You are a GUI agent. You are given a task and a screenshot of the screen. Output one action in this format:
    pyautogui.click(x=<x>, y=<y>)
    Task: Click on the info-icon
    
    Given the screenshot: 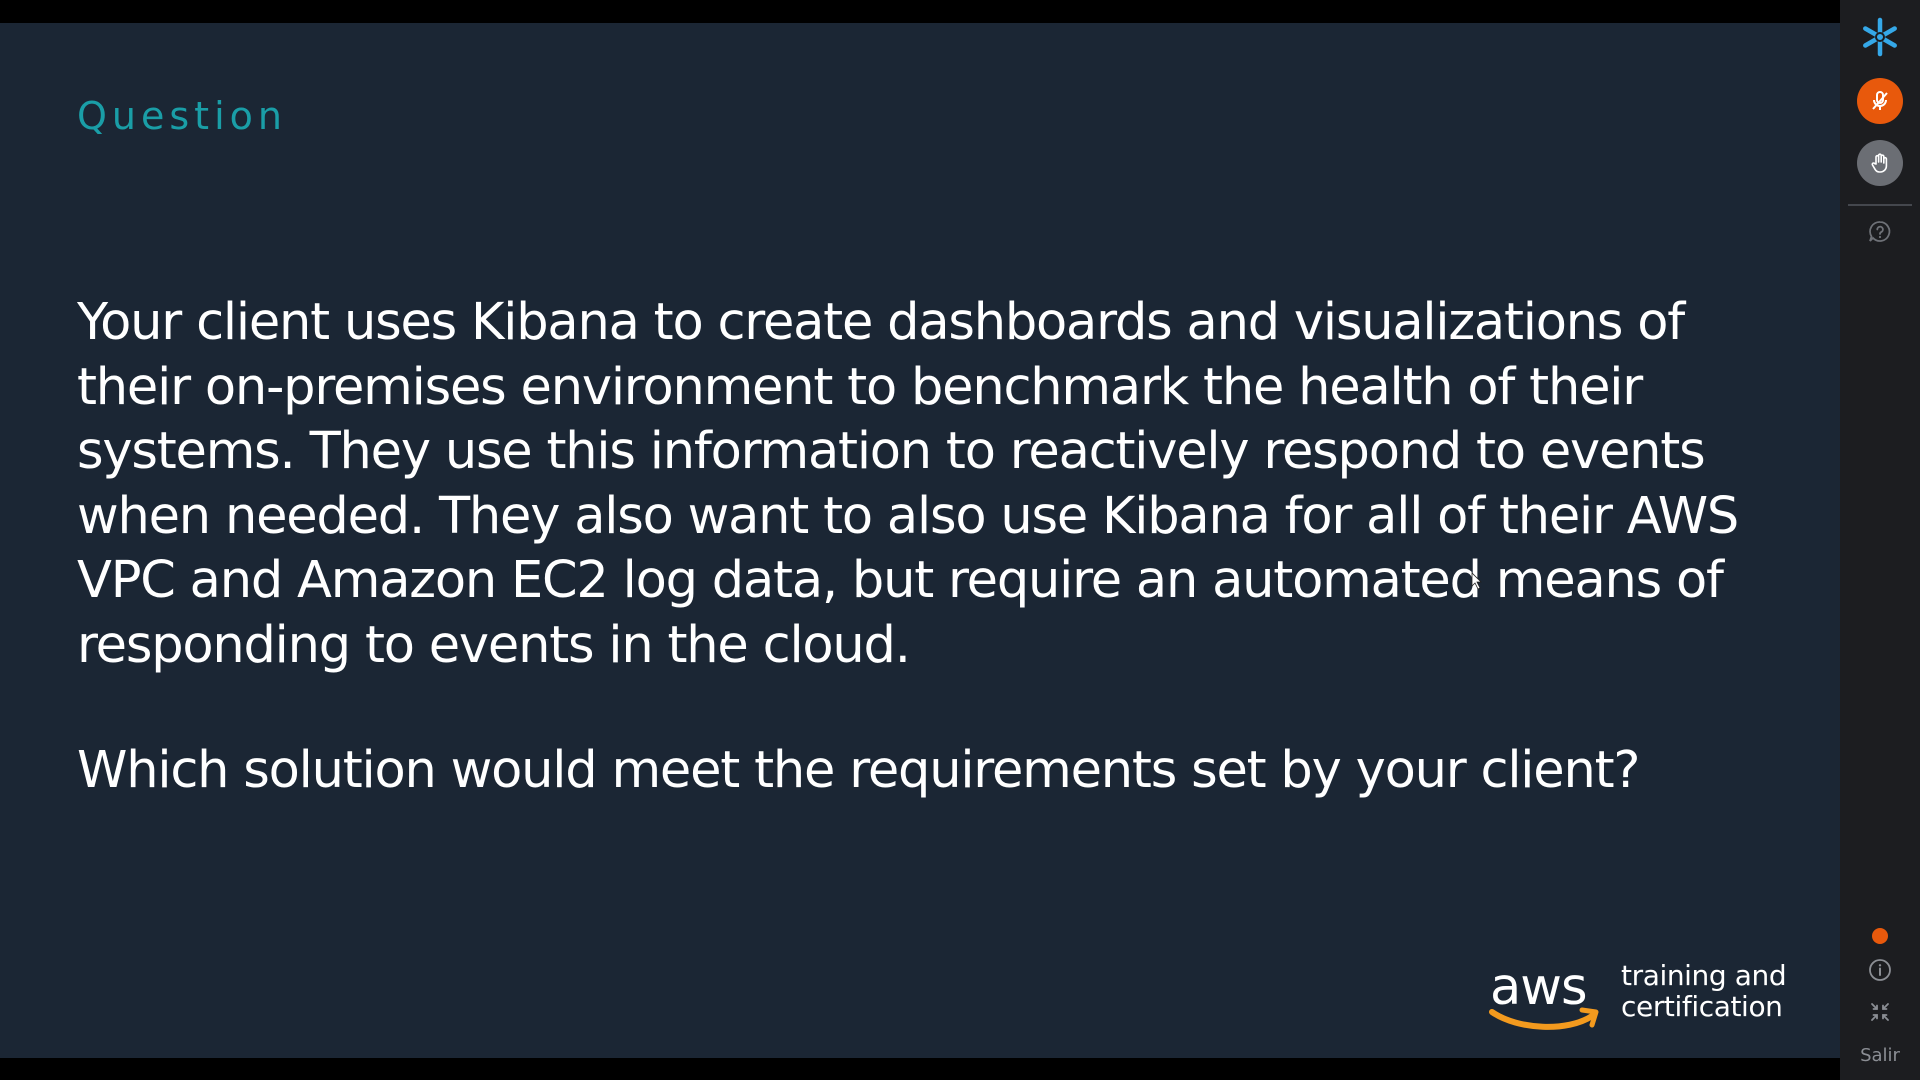 What is the action you would take?
    pyautogui.click(x=1880, y=970)
    